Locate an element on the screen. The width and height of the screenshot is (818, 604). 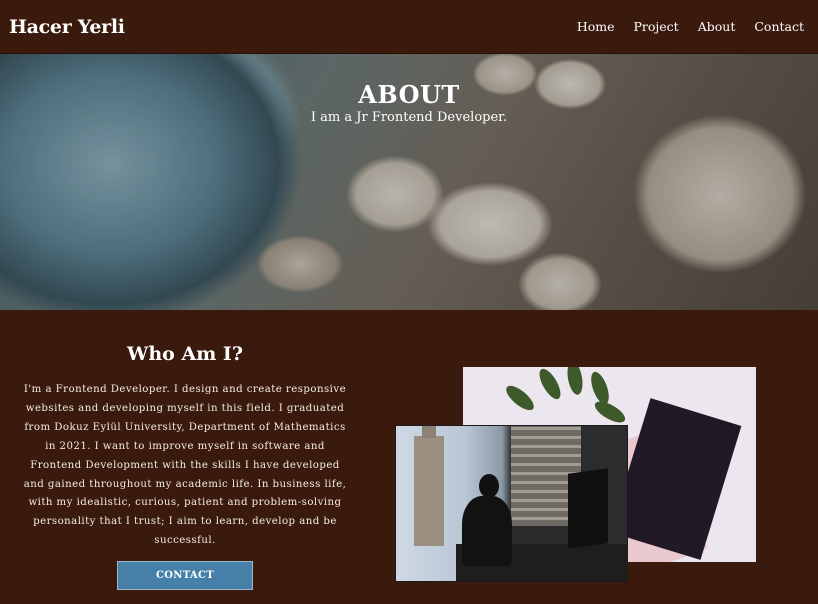
nav-link-project: Project is located at coordinates (656, 26).